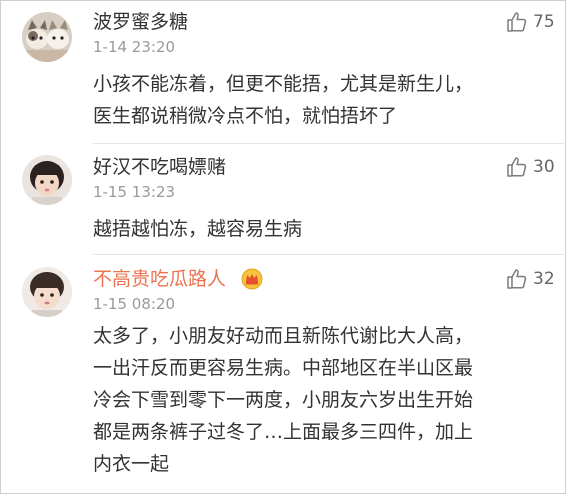  Describe the element at coordinates (198, 229) in the screenshot. I see `comment-text-line: 越捂越怕冻，越容易生病` at that location.